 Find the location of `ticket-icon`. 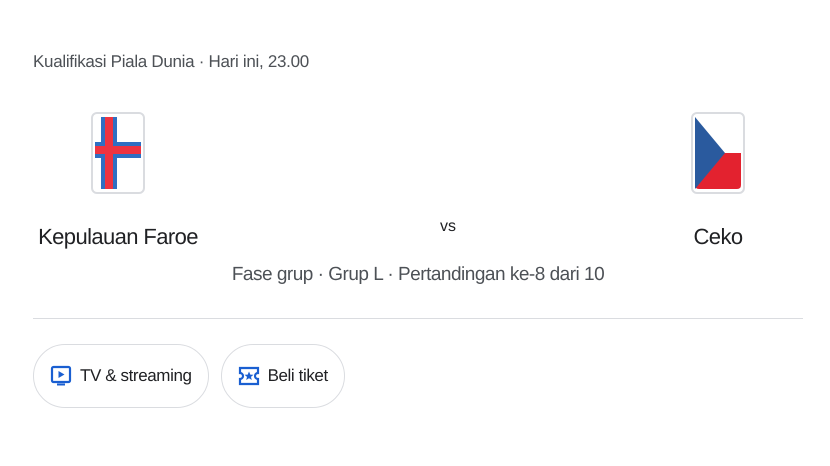

ticket-icon is located at coordinates (249, 376).